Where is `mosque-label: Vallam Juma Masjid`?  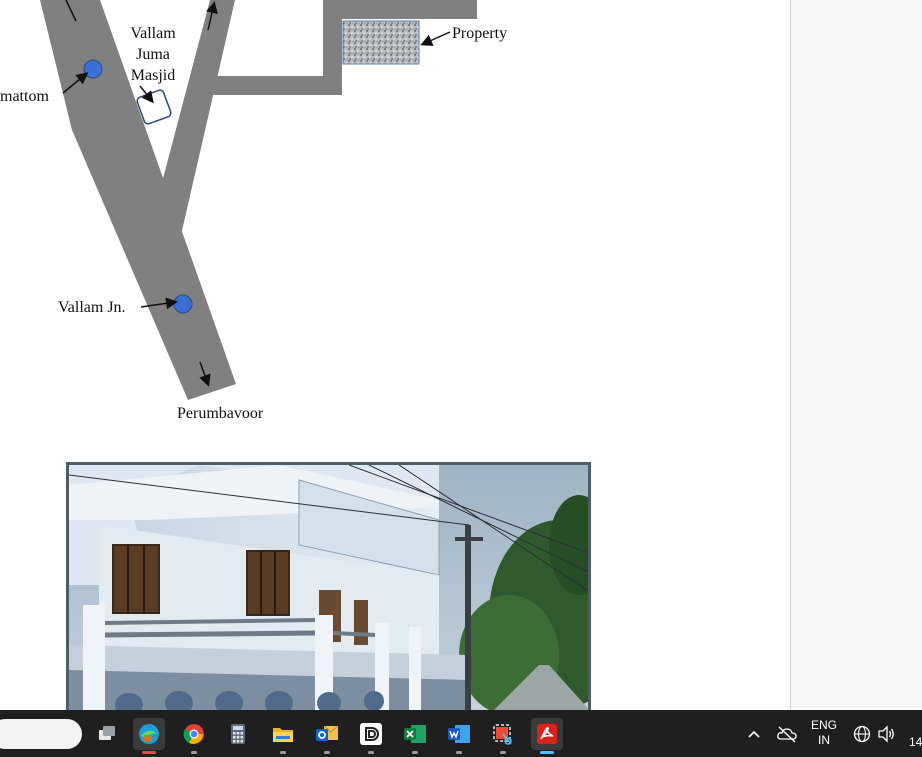 mosque-label: Vallam Juma Masjid is located at coordinates (153, 54).